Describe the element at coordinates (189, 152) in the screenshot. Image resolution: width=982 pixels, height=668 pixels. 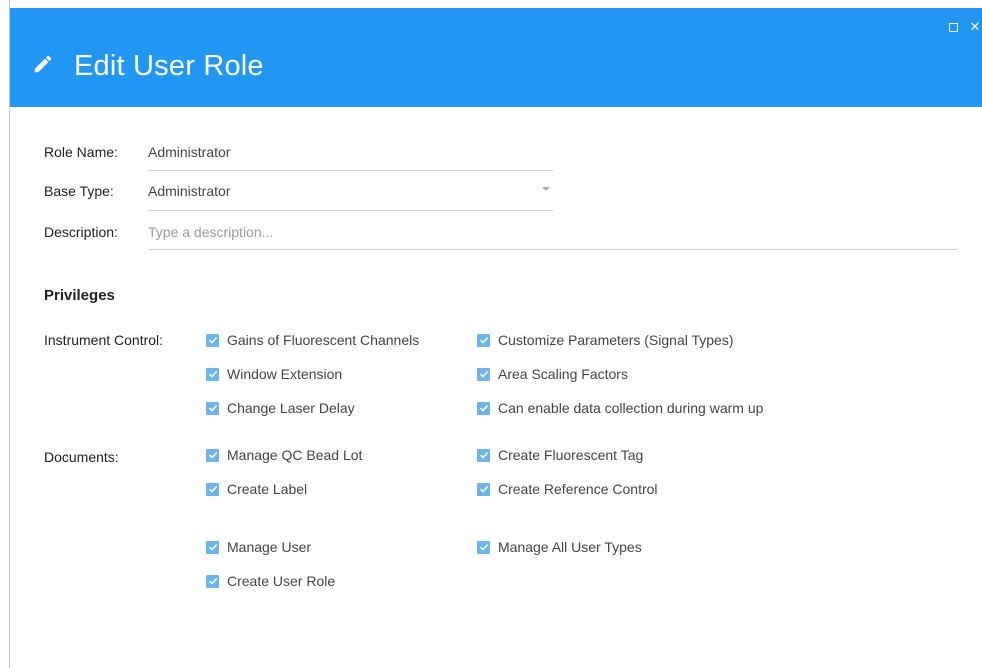
I see `role-name-input: Administrator` at that location.